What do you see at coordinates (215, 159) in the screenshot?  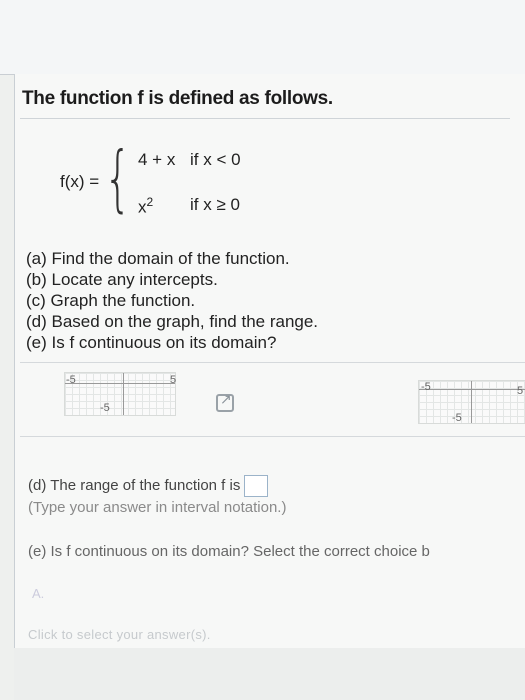 I see `case1-condition: if x < 0` at bounding box center [215, 159].